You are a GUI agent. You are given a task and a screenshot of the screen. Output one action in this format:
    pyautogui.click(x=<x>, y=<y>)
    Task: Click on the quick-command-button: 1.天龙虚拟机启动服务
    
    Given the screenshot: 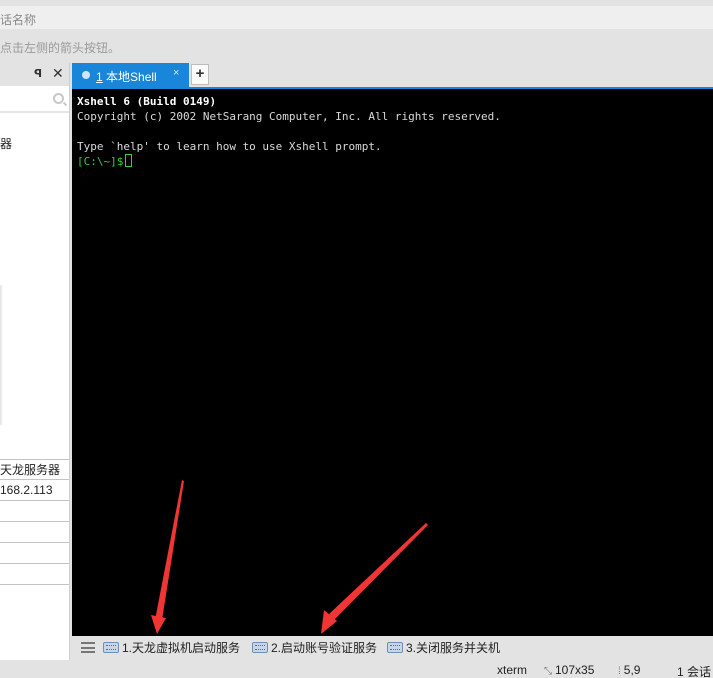 What is the action you would take?
    pyautogui.click(x=171, y=648)
    